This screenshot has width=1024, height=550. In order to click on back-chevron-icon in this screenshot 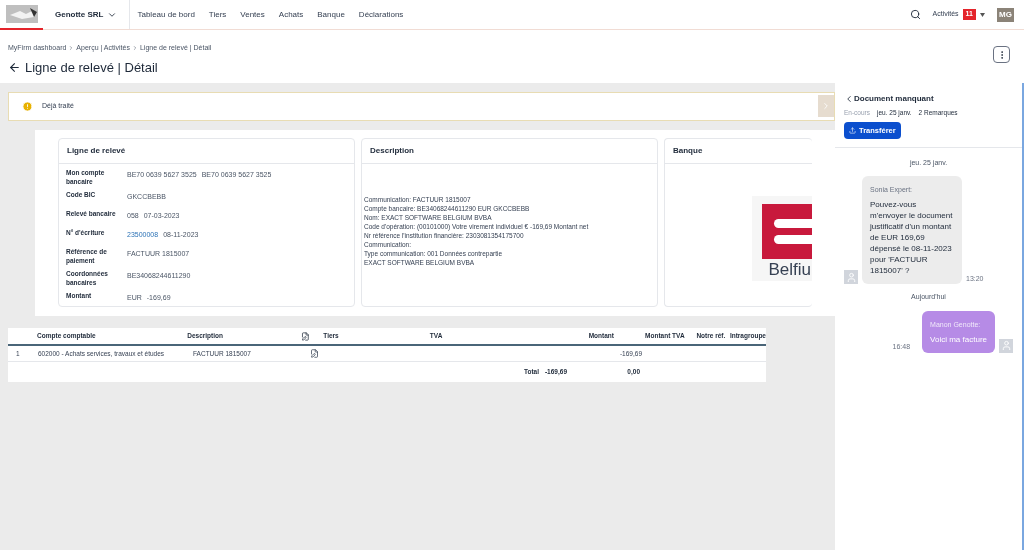, I will do `click(849, 99)`.